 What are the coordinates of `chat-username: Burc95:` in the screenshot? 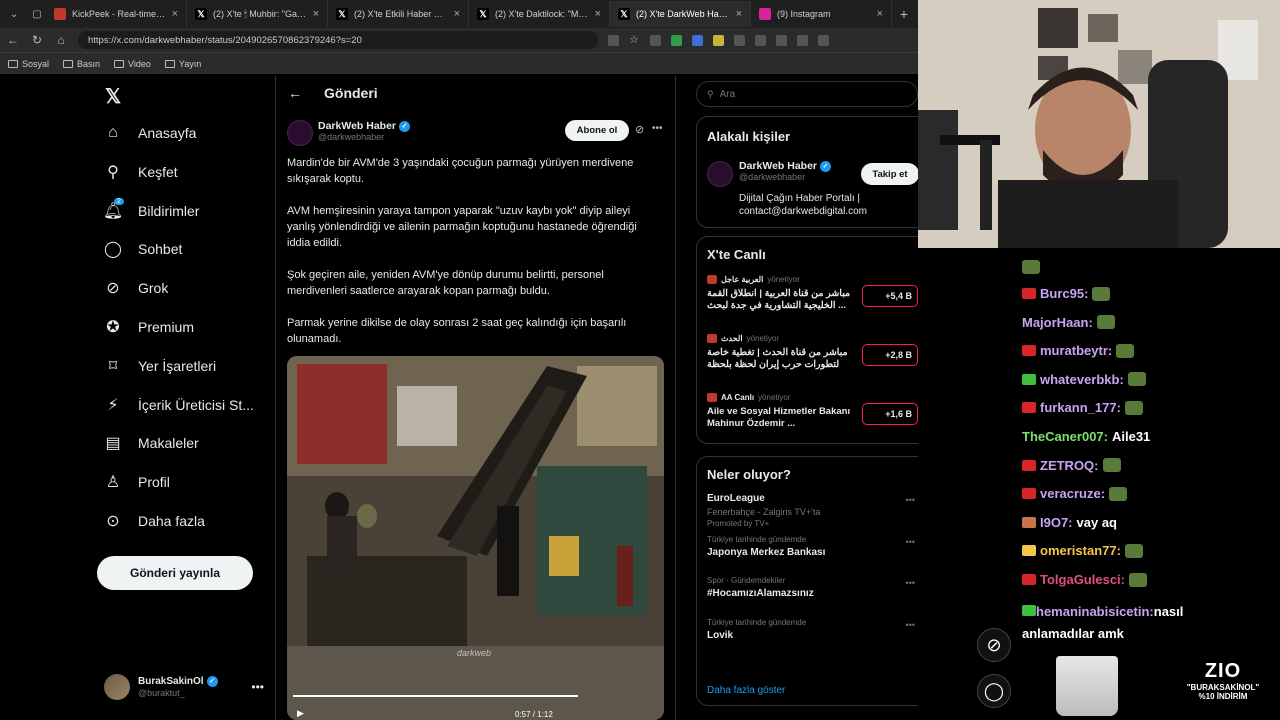 It's located at (1064, 293).